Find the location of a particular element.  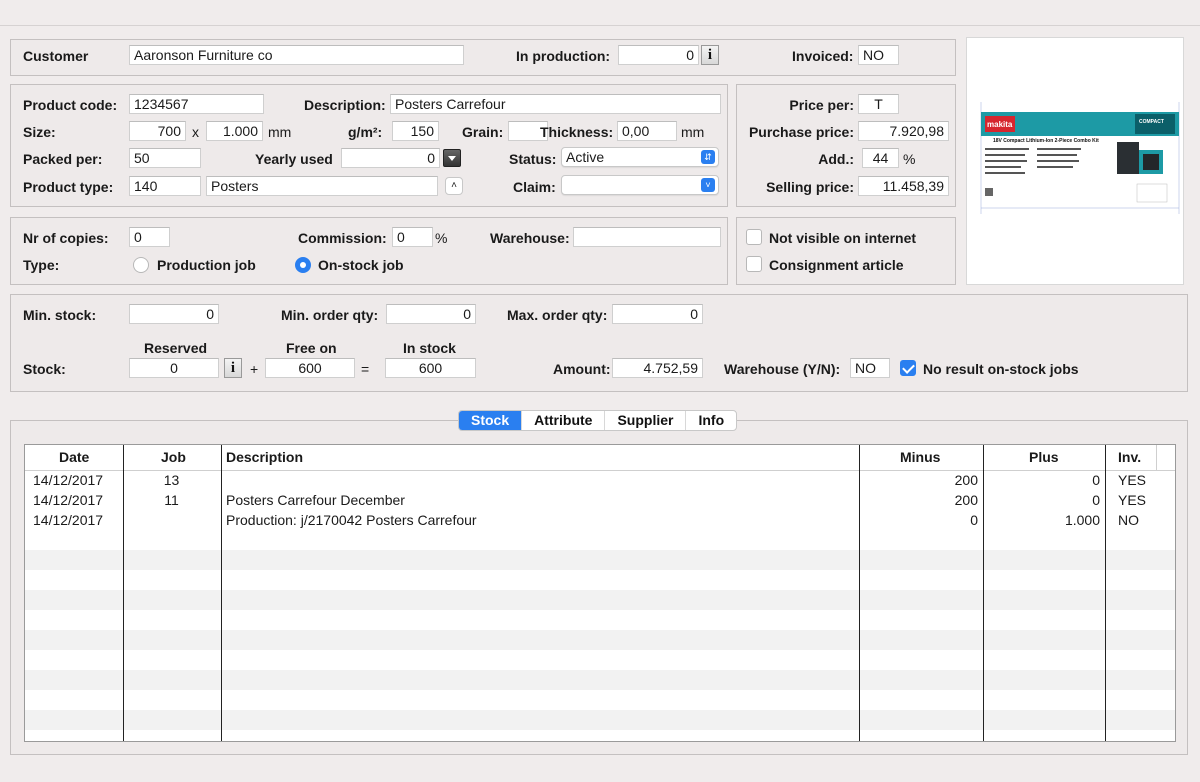

claim-select: ˅ is located at coordinates (640, 185).